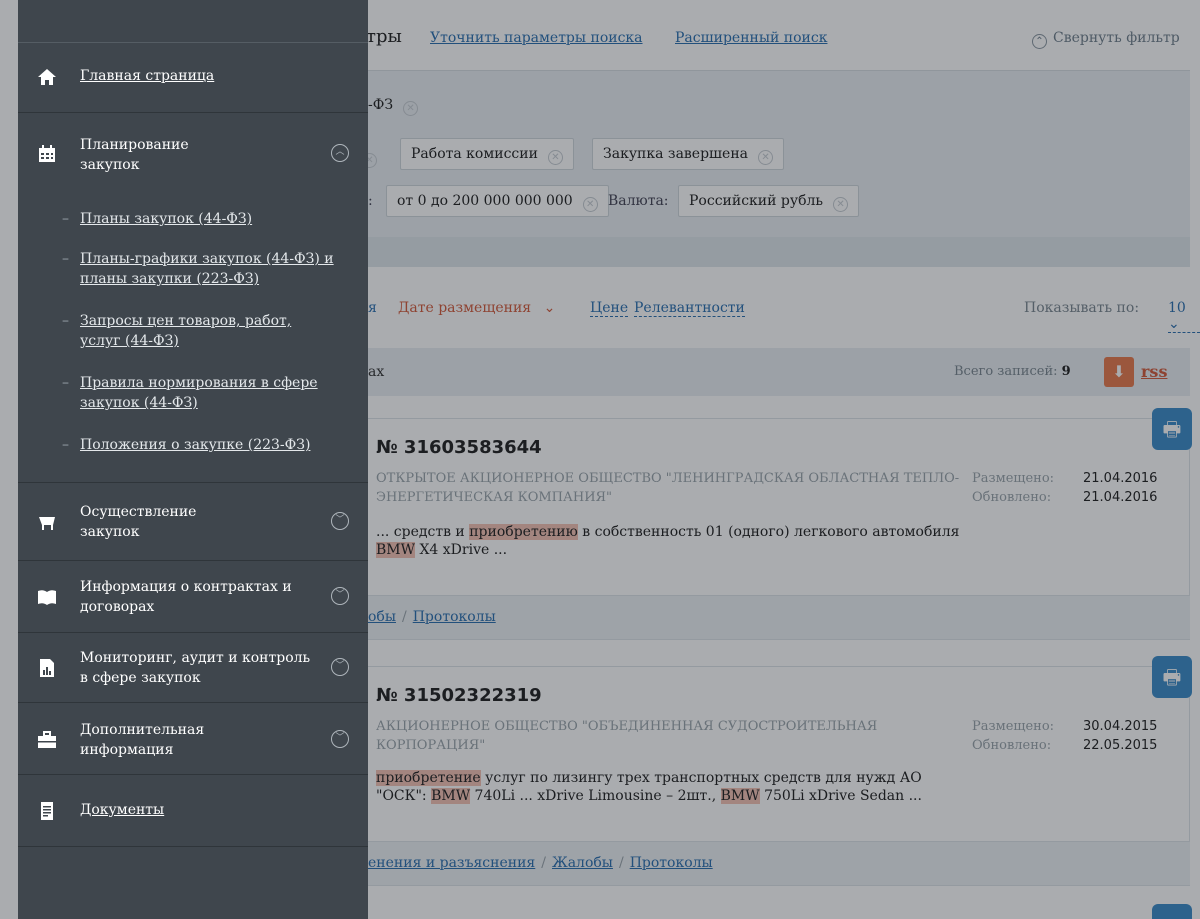 This screenshot has width=1200, height=919. What do you see at coordinates (193, 155) in the screenshot?
I see `menu-item-planning: Планирование закупок ︿` at bounding box center [193, 155].